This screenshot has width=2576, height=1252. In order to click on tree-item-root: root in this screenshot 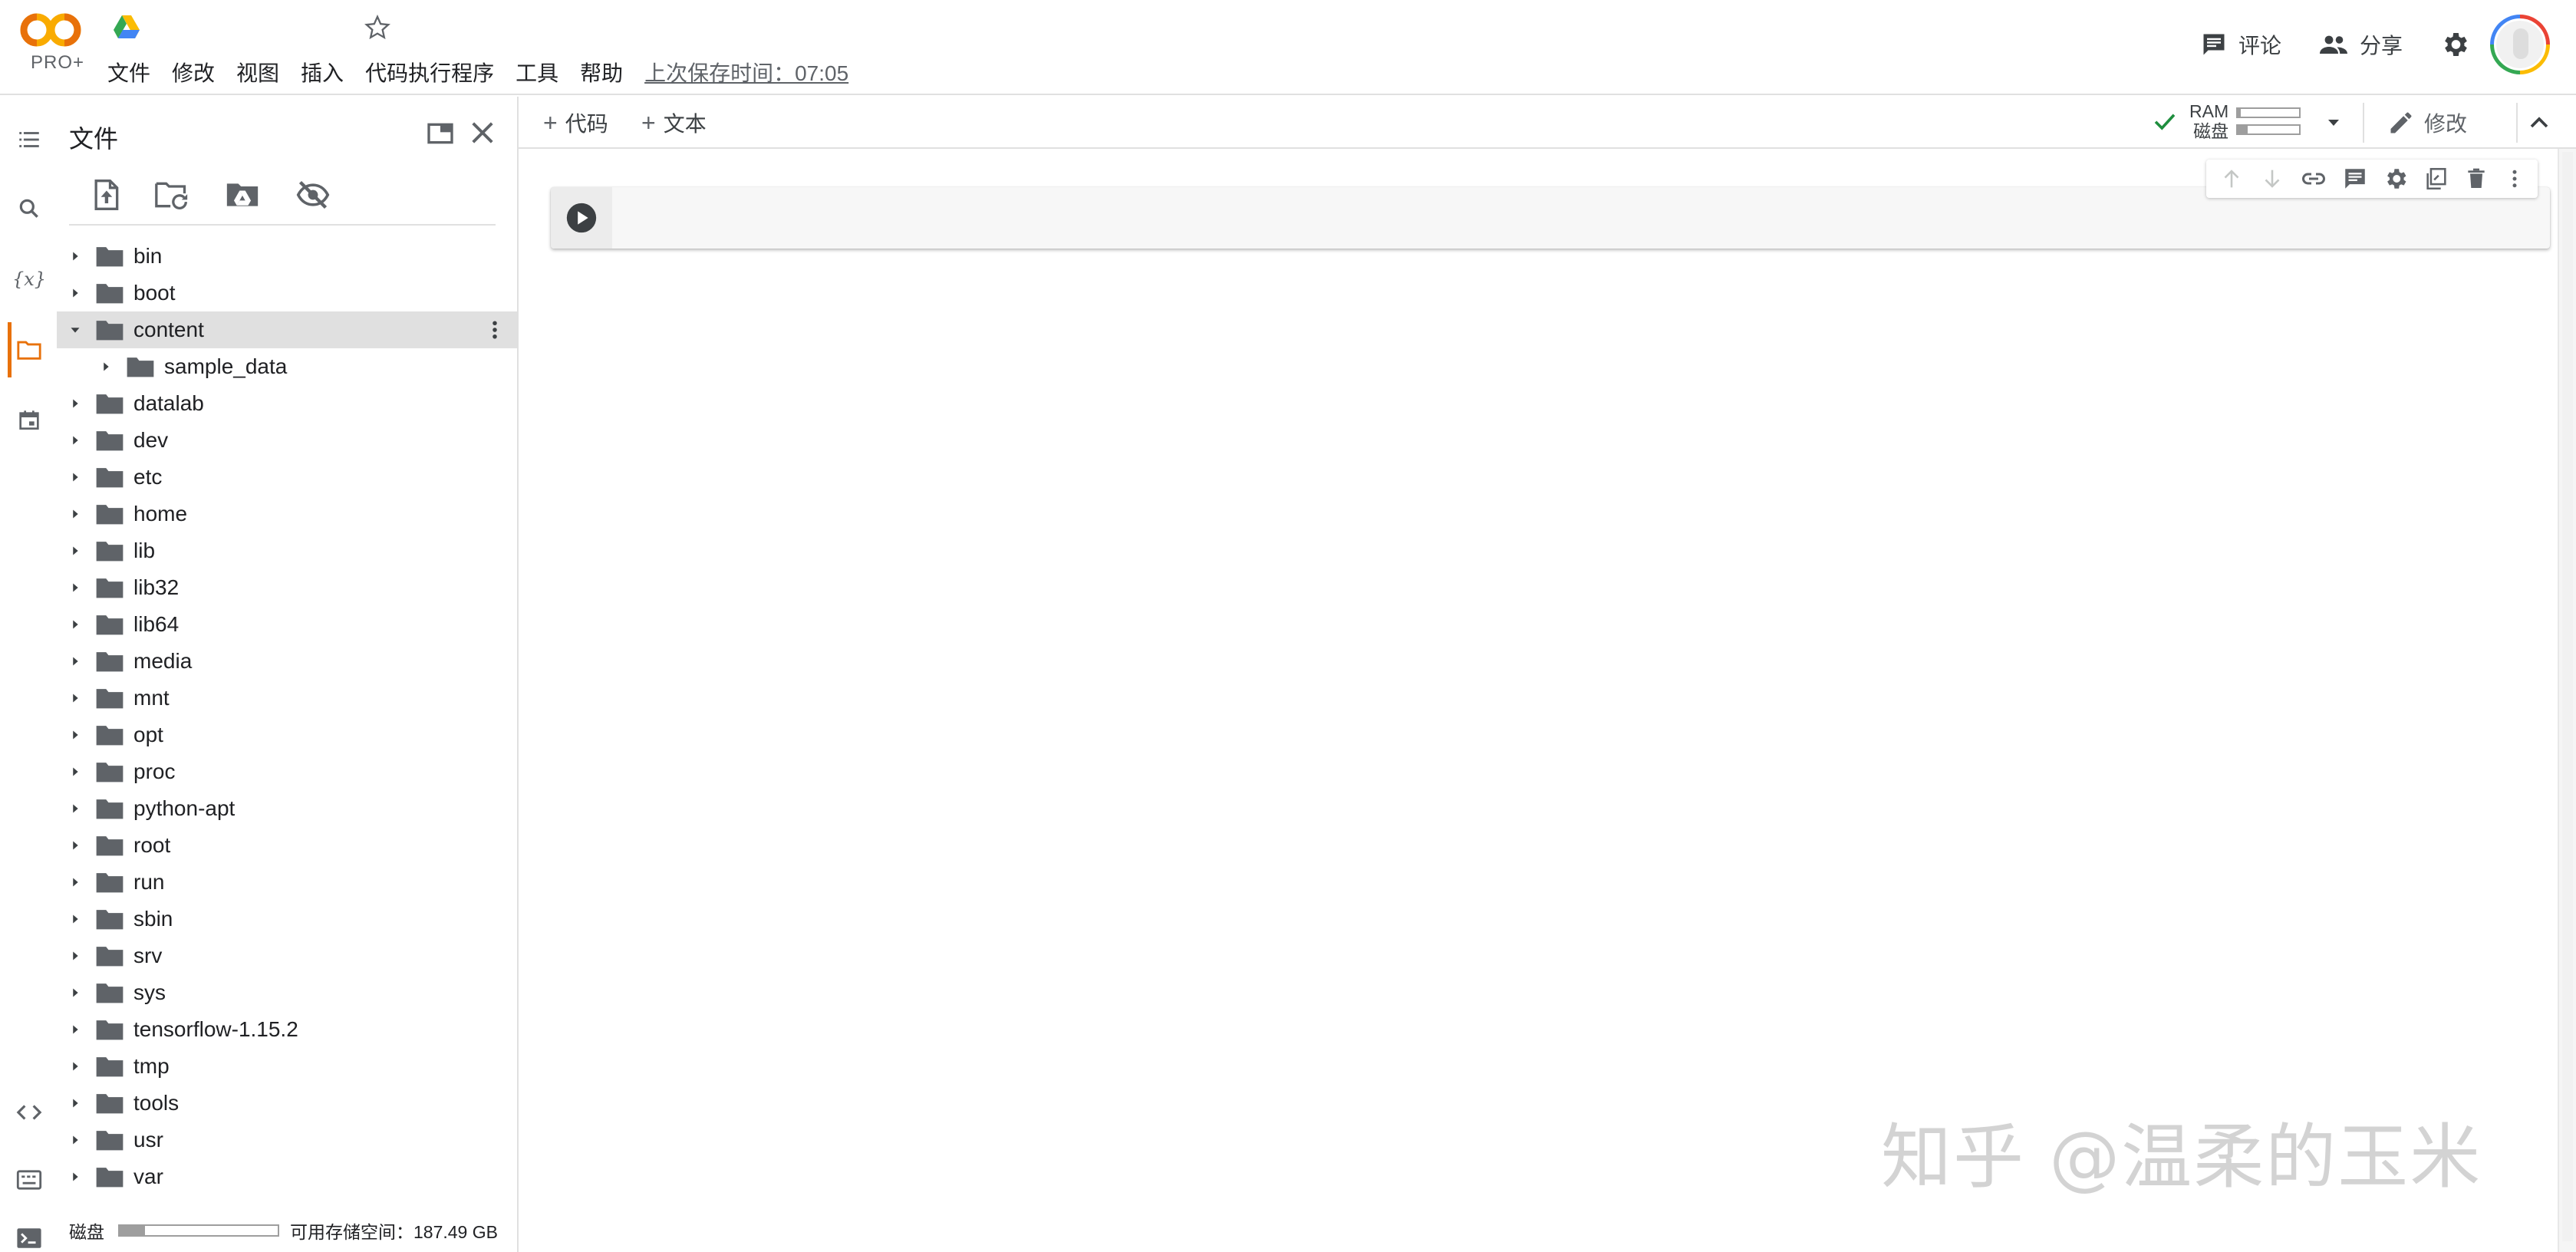, I will do `click(287, 845)`.